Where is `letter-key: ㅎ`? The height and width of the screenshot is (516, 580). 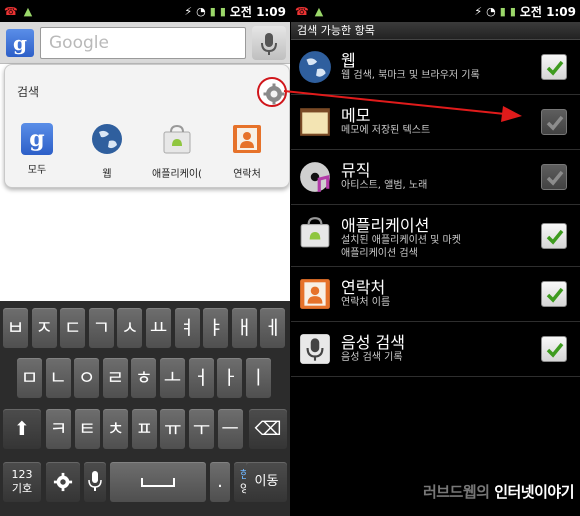
letter-key: ㅎ is located at coordinates (144, 378).